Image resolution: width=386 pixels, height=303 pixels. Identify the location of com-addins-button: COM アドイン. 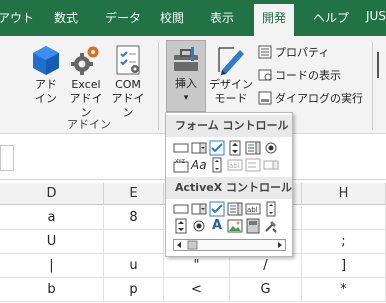
(128, 82).